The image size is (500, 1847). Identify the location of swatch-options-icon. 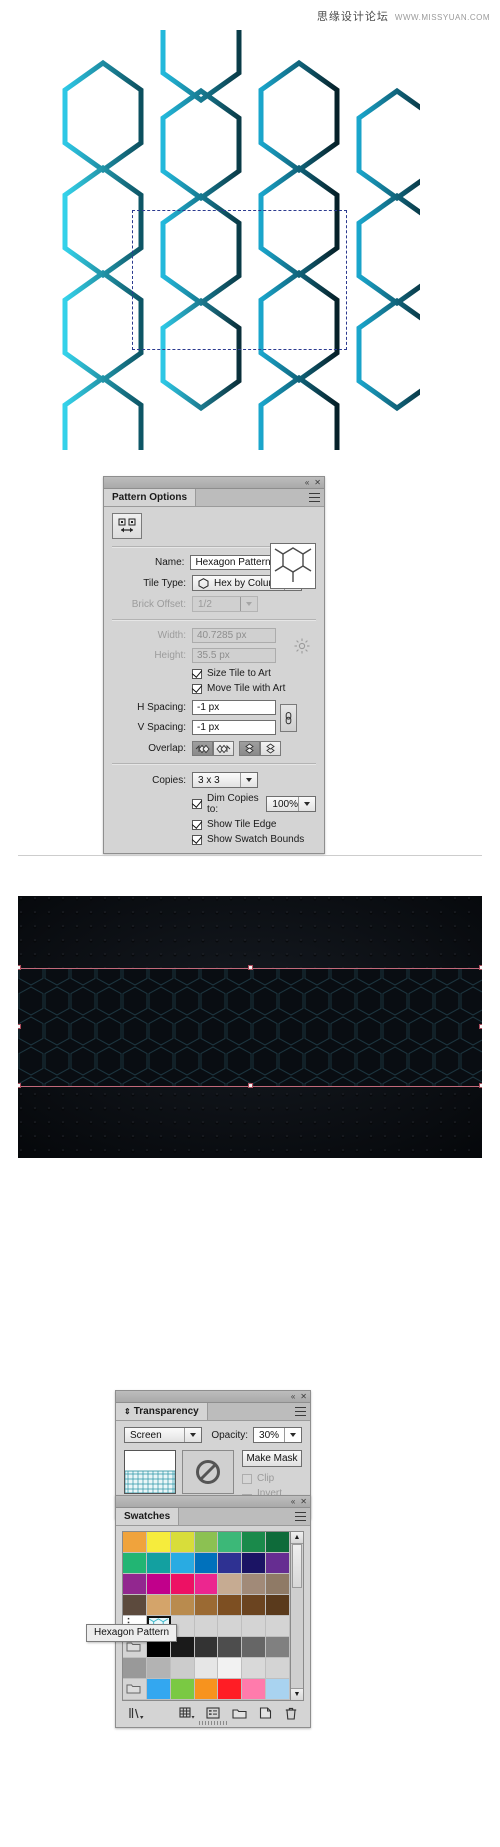
(213, 1713).